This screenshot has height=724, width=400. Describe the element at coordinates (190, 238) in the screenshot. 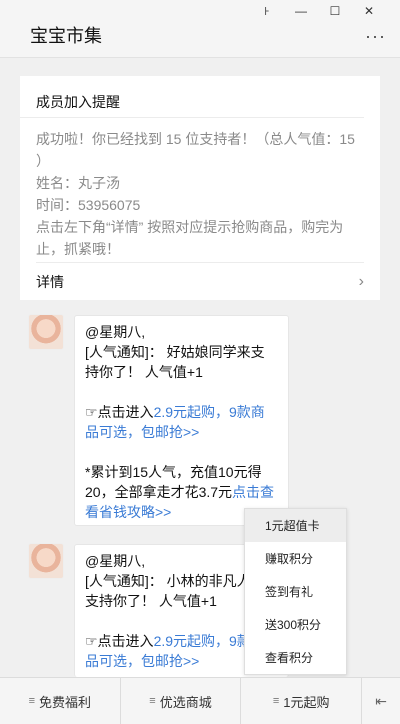

I see `card-tip-line: 点击左下角“详情” 按照对应提示抢购商品，购完为止，抓紧哦！` at that location.